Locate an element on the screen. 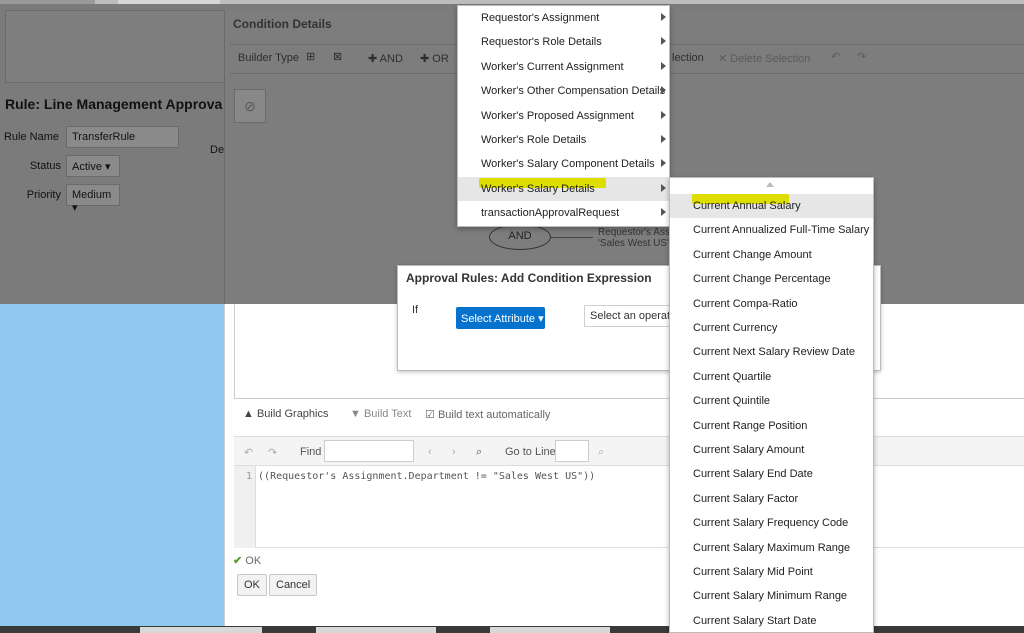 This screenshot has height=633, width=1024. status-select: Active ▾ is located at coordinates (93, 166).